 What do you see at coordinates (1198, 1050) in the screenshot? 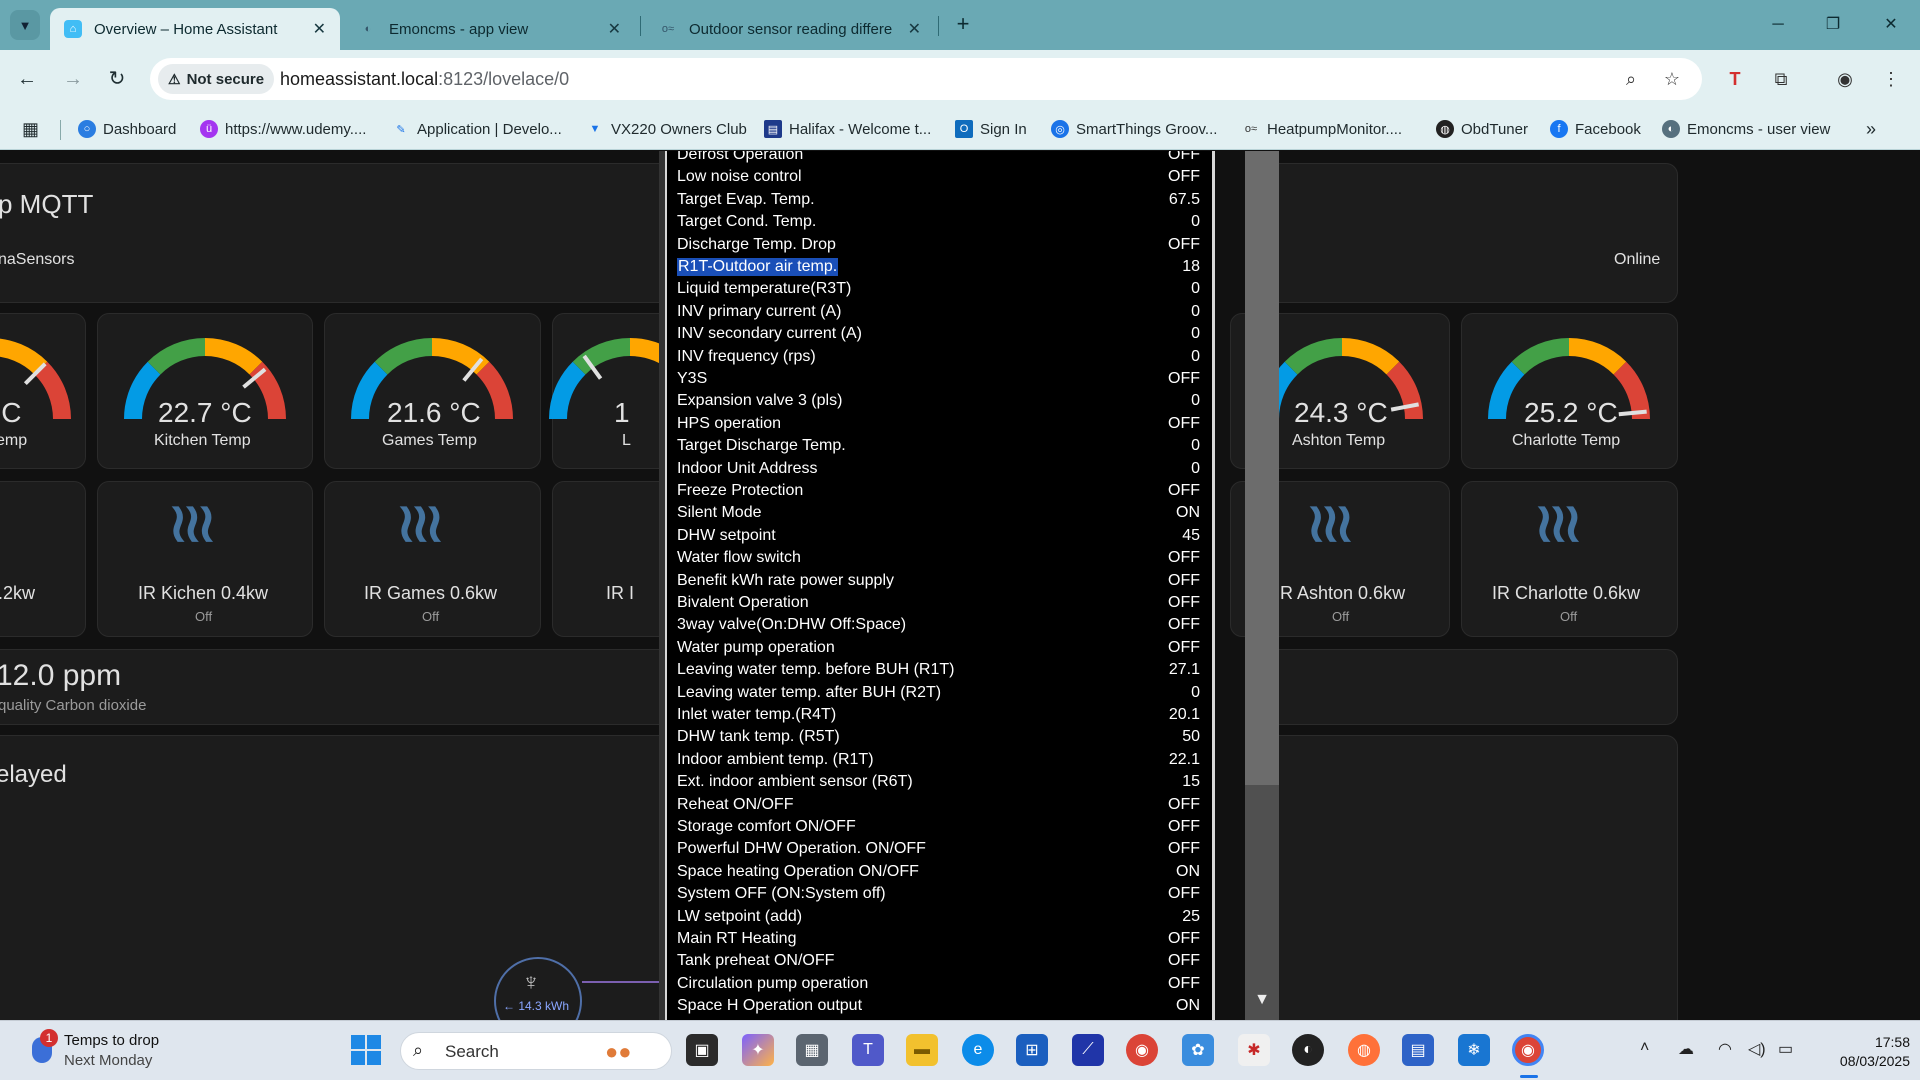
I see `photos-icon: ✿` at bounding box center [1198, 1050].